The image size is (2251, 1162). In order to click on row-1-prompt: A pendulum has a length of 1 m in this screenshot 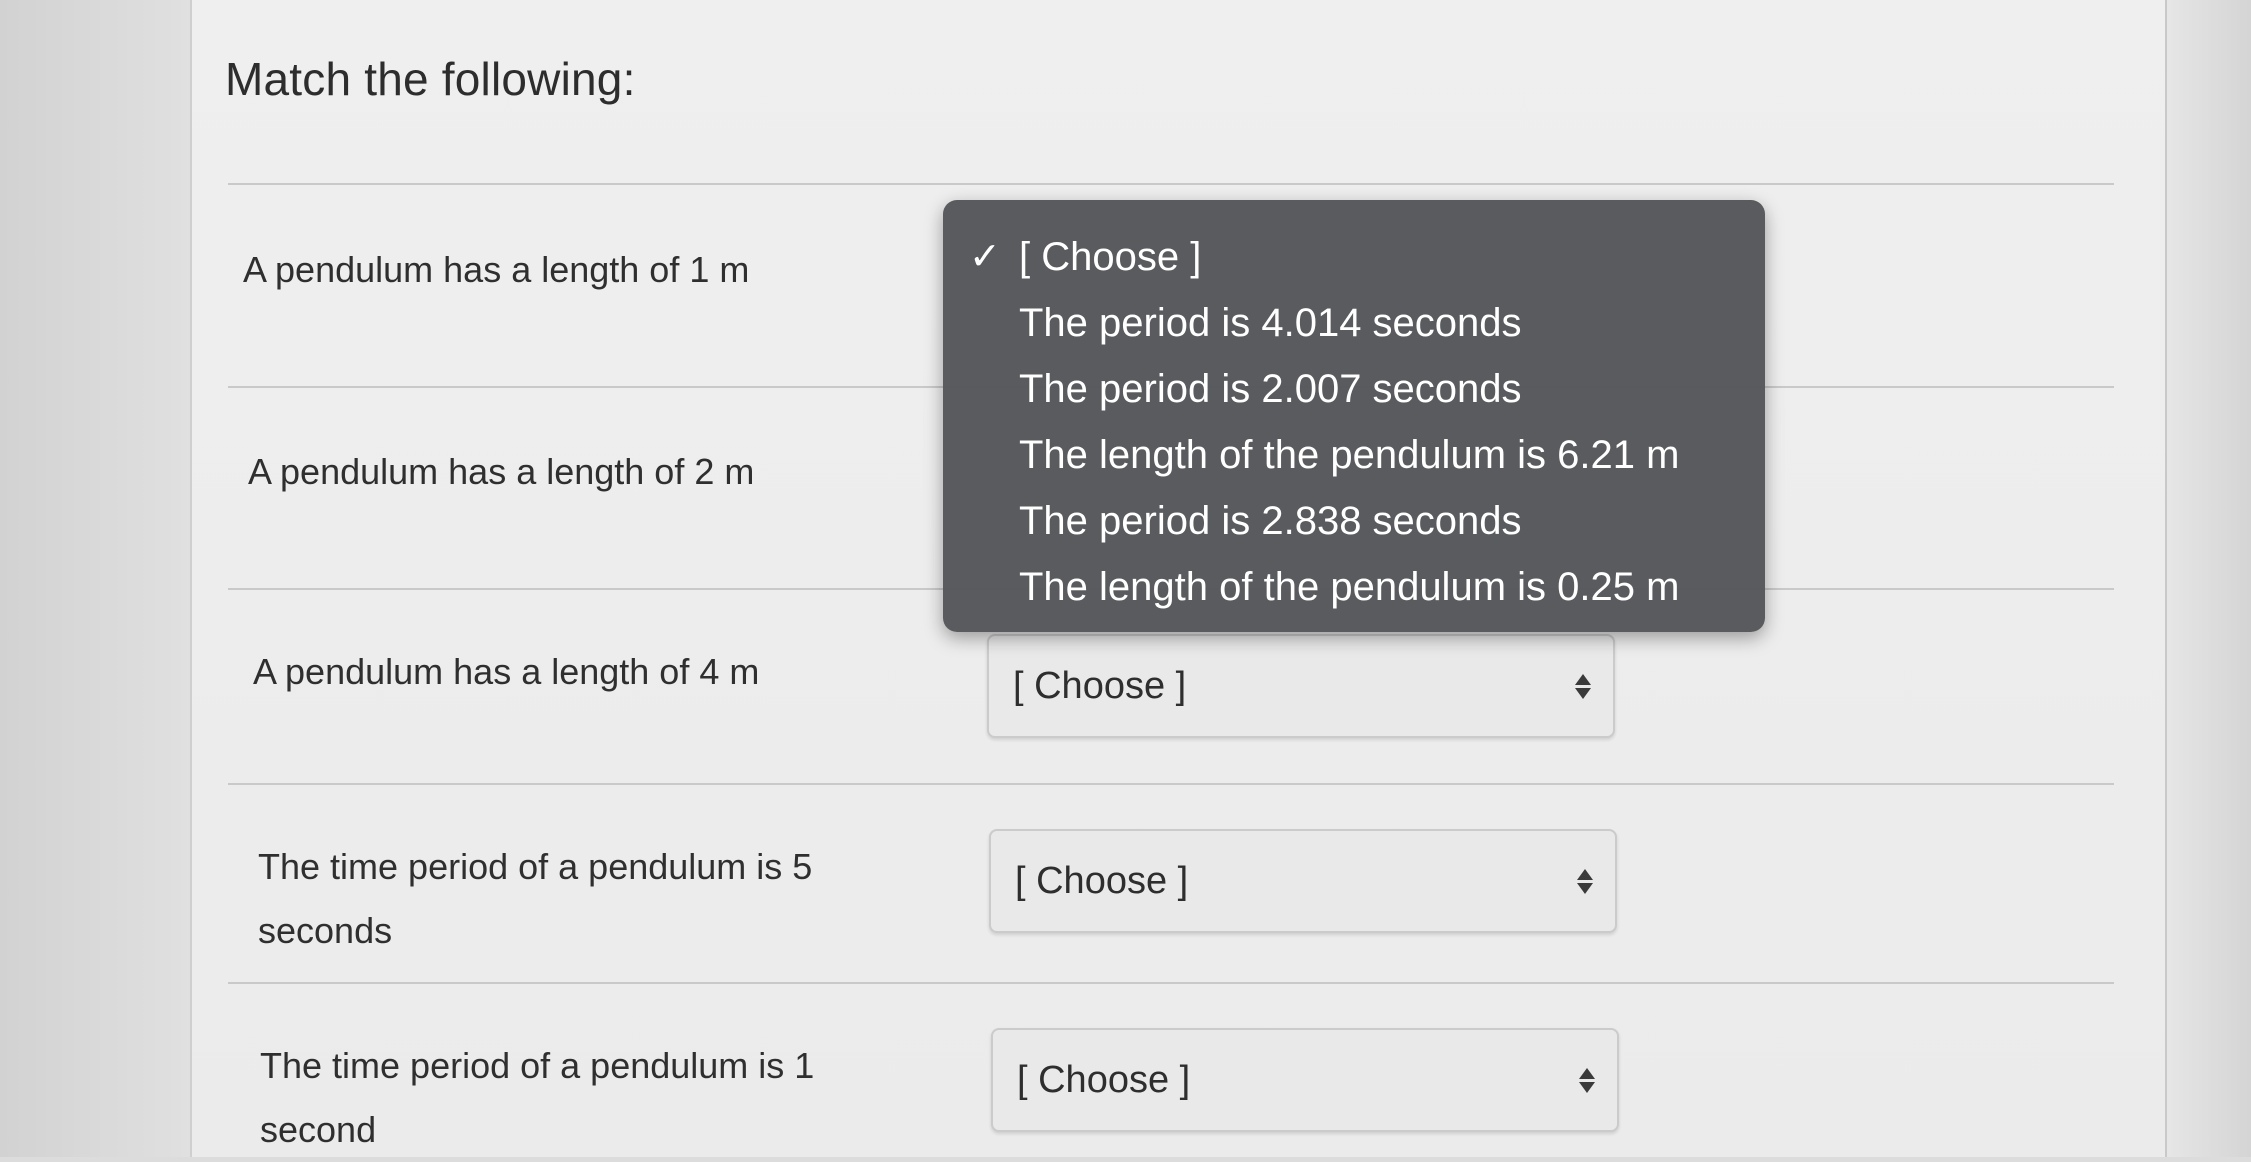, I will do `click(496, 269)`.